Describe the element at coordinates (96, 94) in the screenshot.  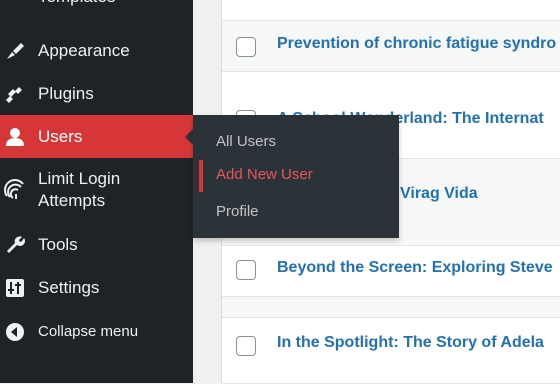
I see `sidebar-item-plugins: Plugins` at that location.